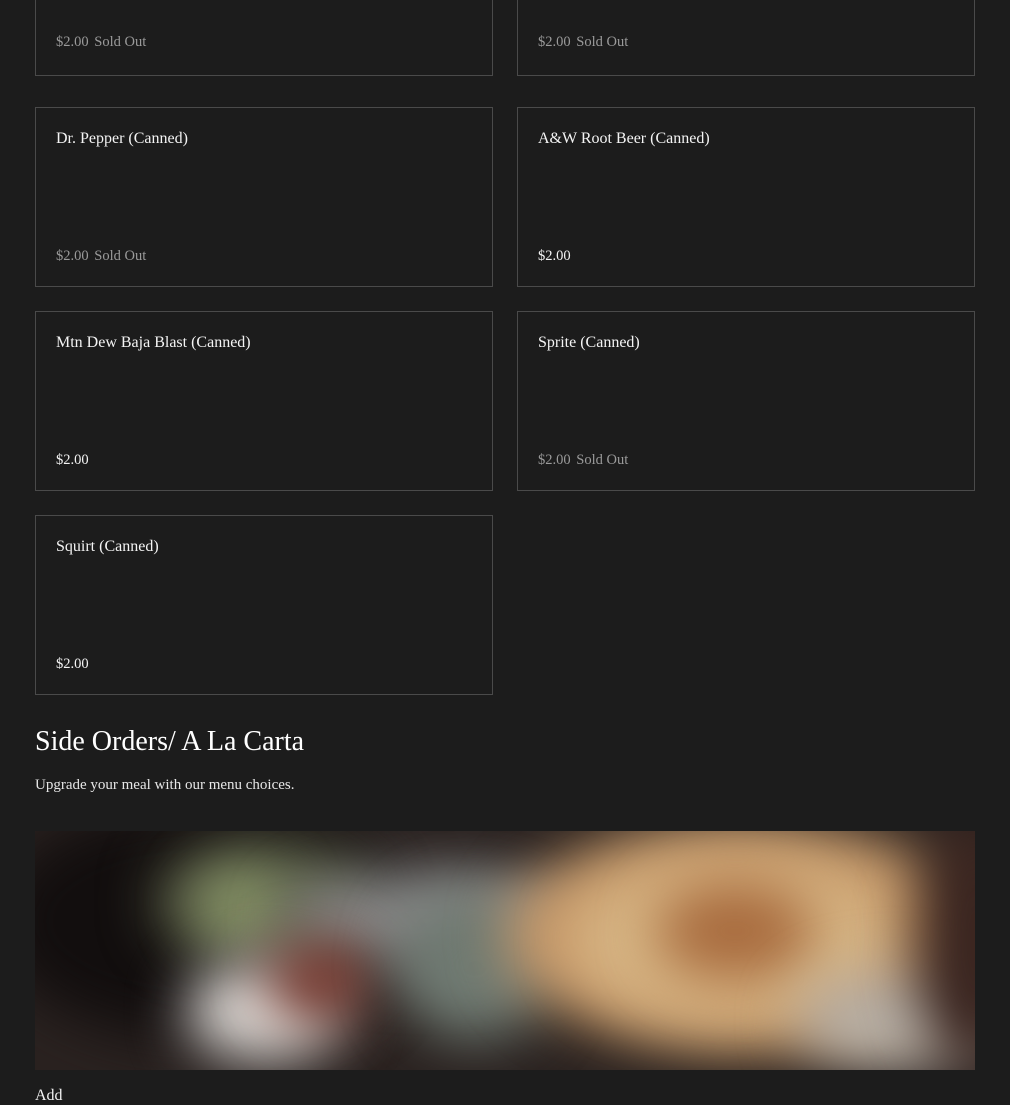  What do you see at coordinates (153, 342) in the screenshot?
I see `item-name: Mtn Dew Baja Blast (Canned)` at bounding box center [153, 342].